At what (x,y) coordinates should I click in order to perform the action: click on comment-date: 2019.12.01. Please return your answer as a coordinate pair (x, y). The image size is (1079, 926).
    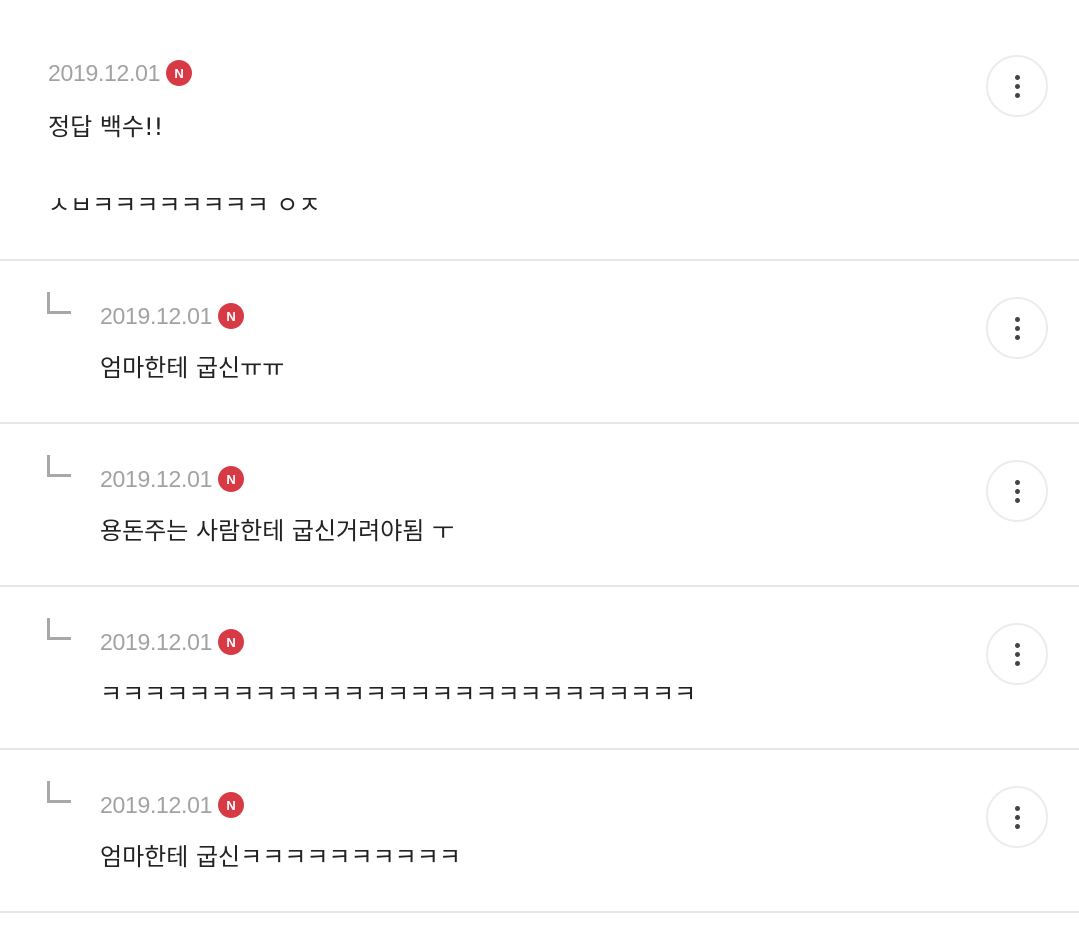
    Looking at the image, I should click on (104, 72).